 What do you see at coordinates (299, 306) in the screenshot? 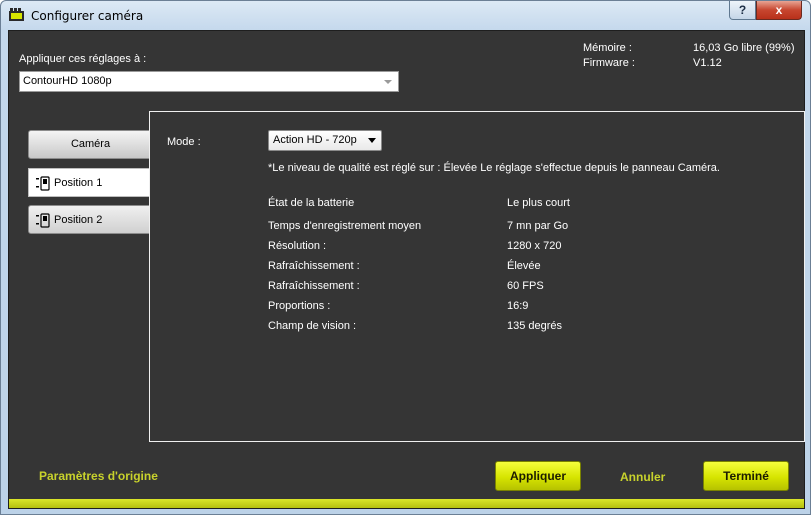
I see `aspect-ratio-label: Proportions :` at bounding box center [299, 306].